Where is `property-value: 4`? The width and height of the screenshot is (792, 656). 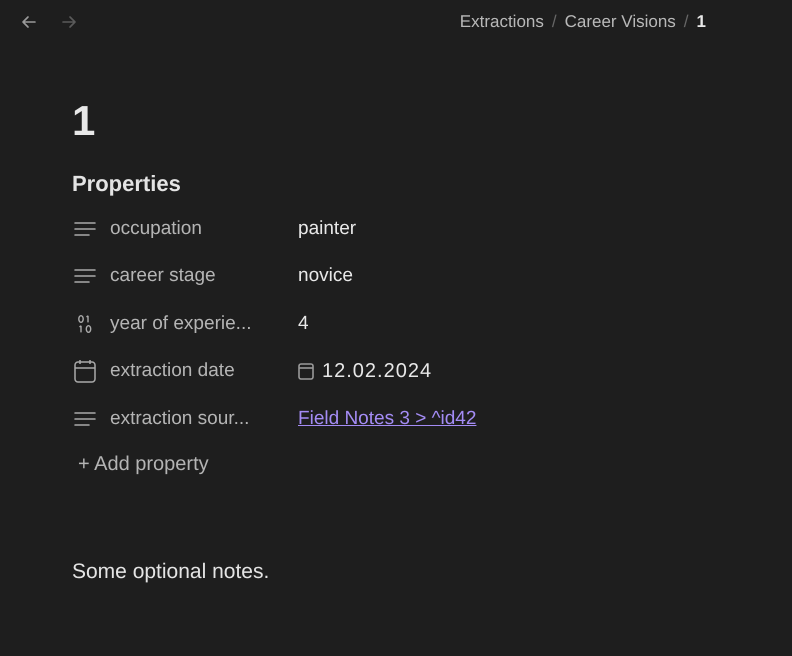 property-value: 4 is located at coordinates (303, 323).